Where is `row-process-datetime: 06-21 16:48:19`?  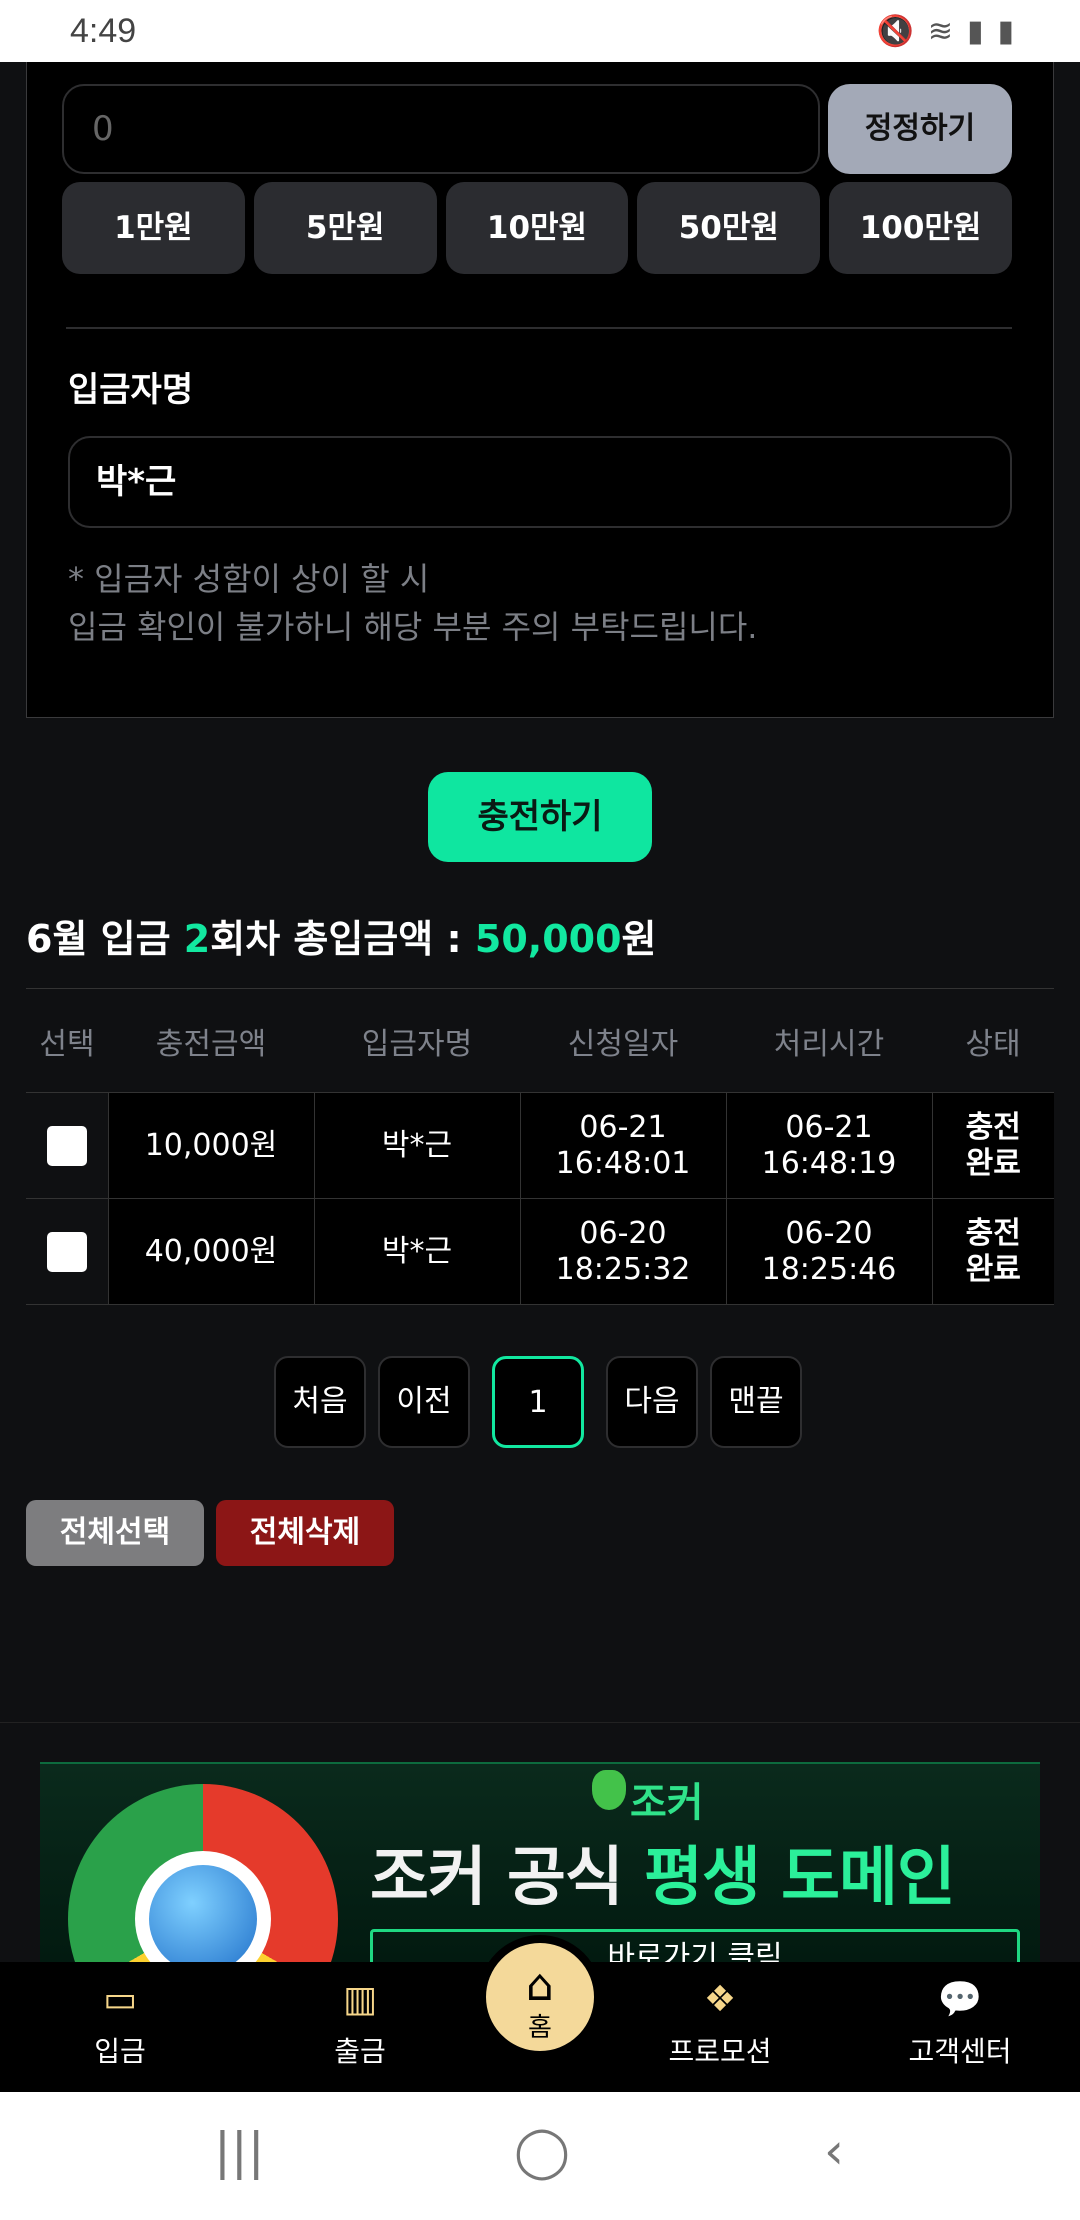
row-process-datetime: 06-21 16:48:19 is located at coordinates (829, 1145).